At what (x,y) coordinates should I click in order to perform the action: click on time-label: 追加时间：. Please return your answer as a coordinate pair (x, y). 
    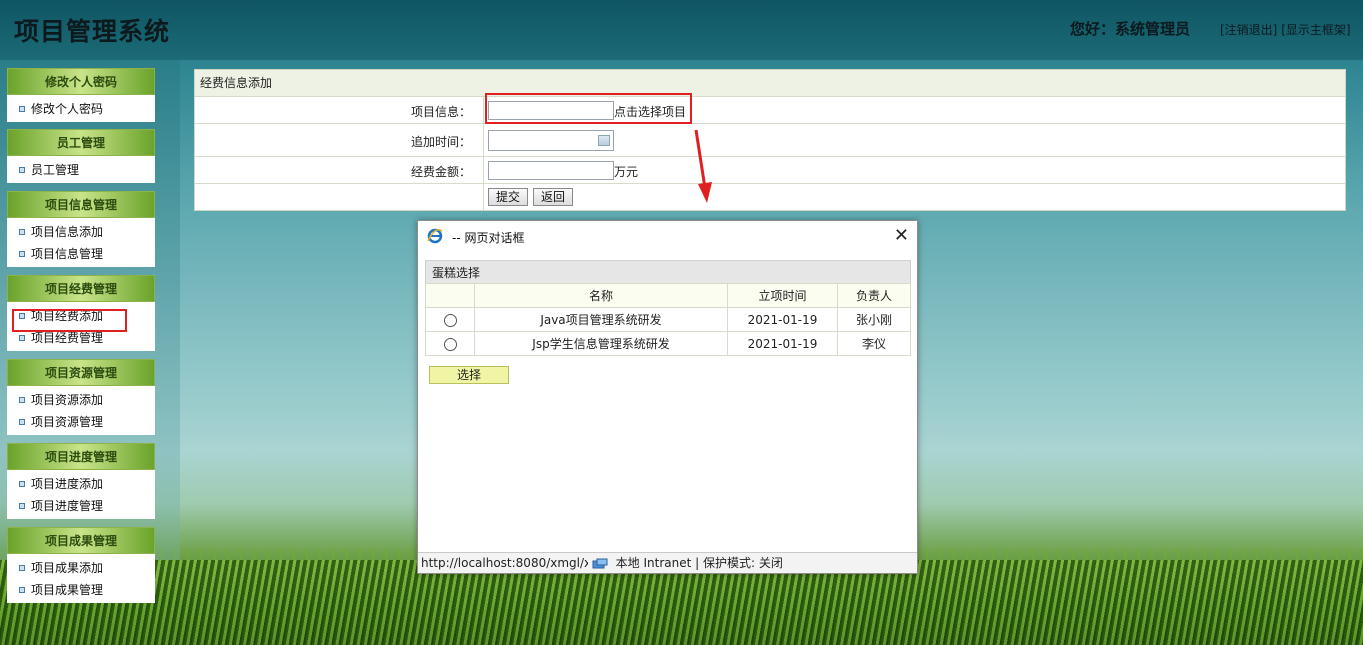
    Looking at the image, I should click on (440, 142).